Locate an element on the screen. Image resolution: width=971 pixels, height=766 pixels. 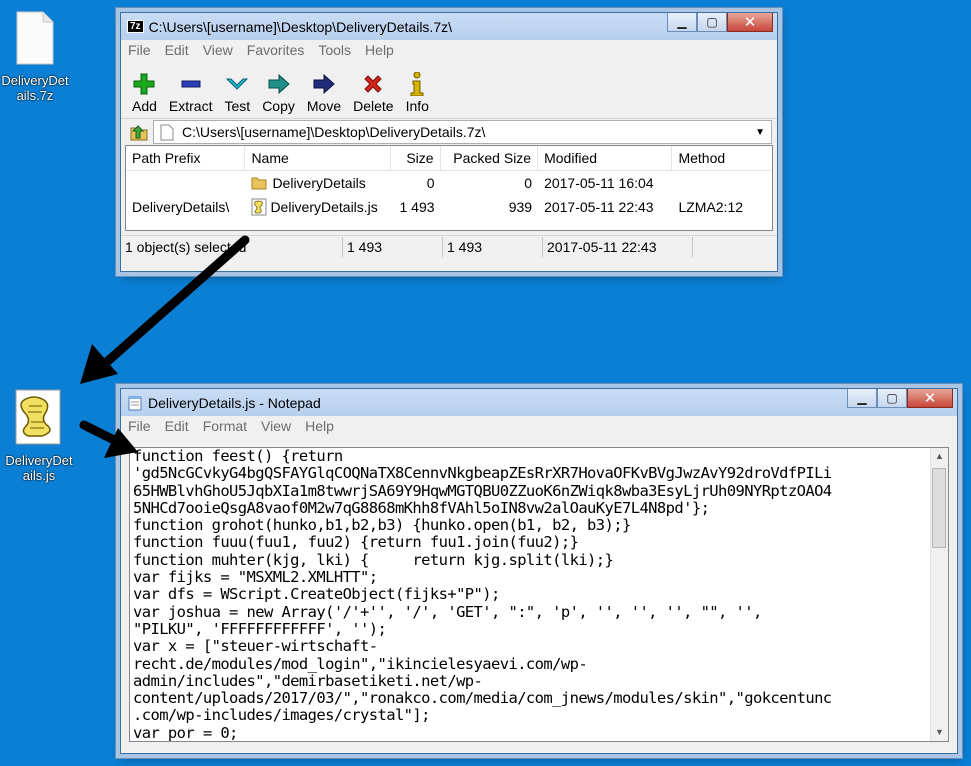
arrow-script-to-notepad is located at coordinates (108, 439).